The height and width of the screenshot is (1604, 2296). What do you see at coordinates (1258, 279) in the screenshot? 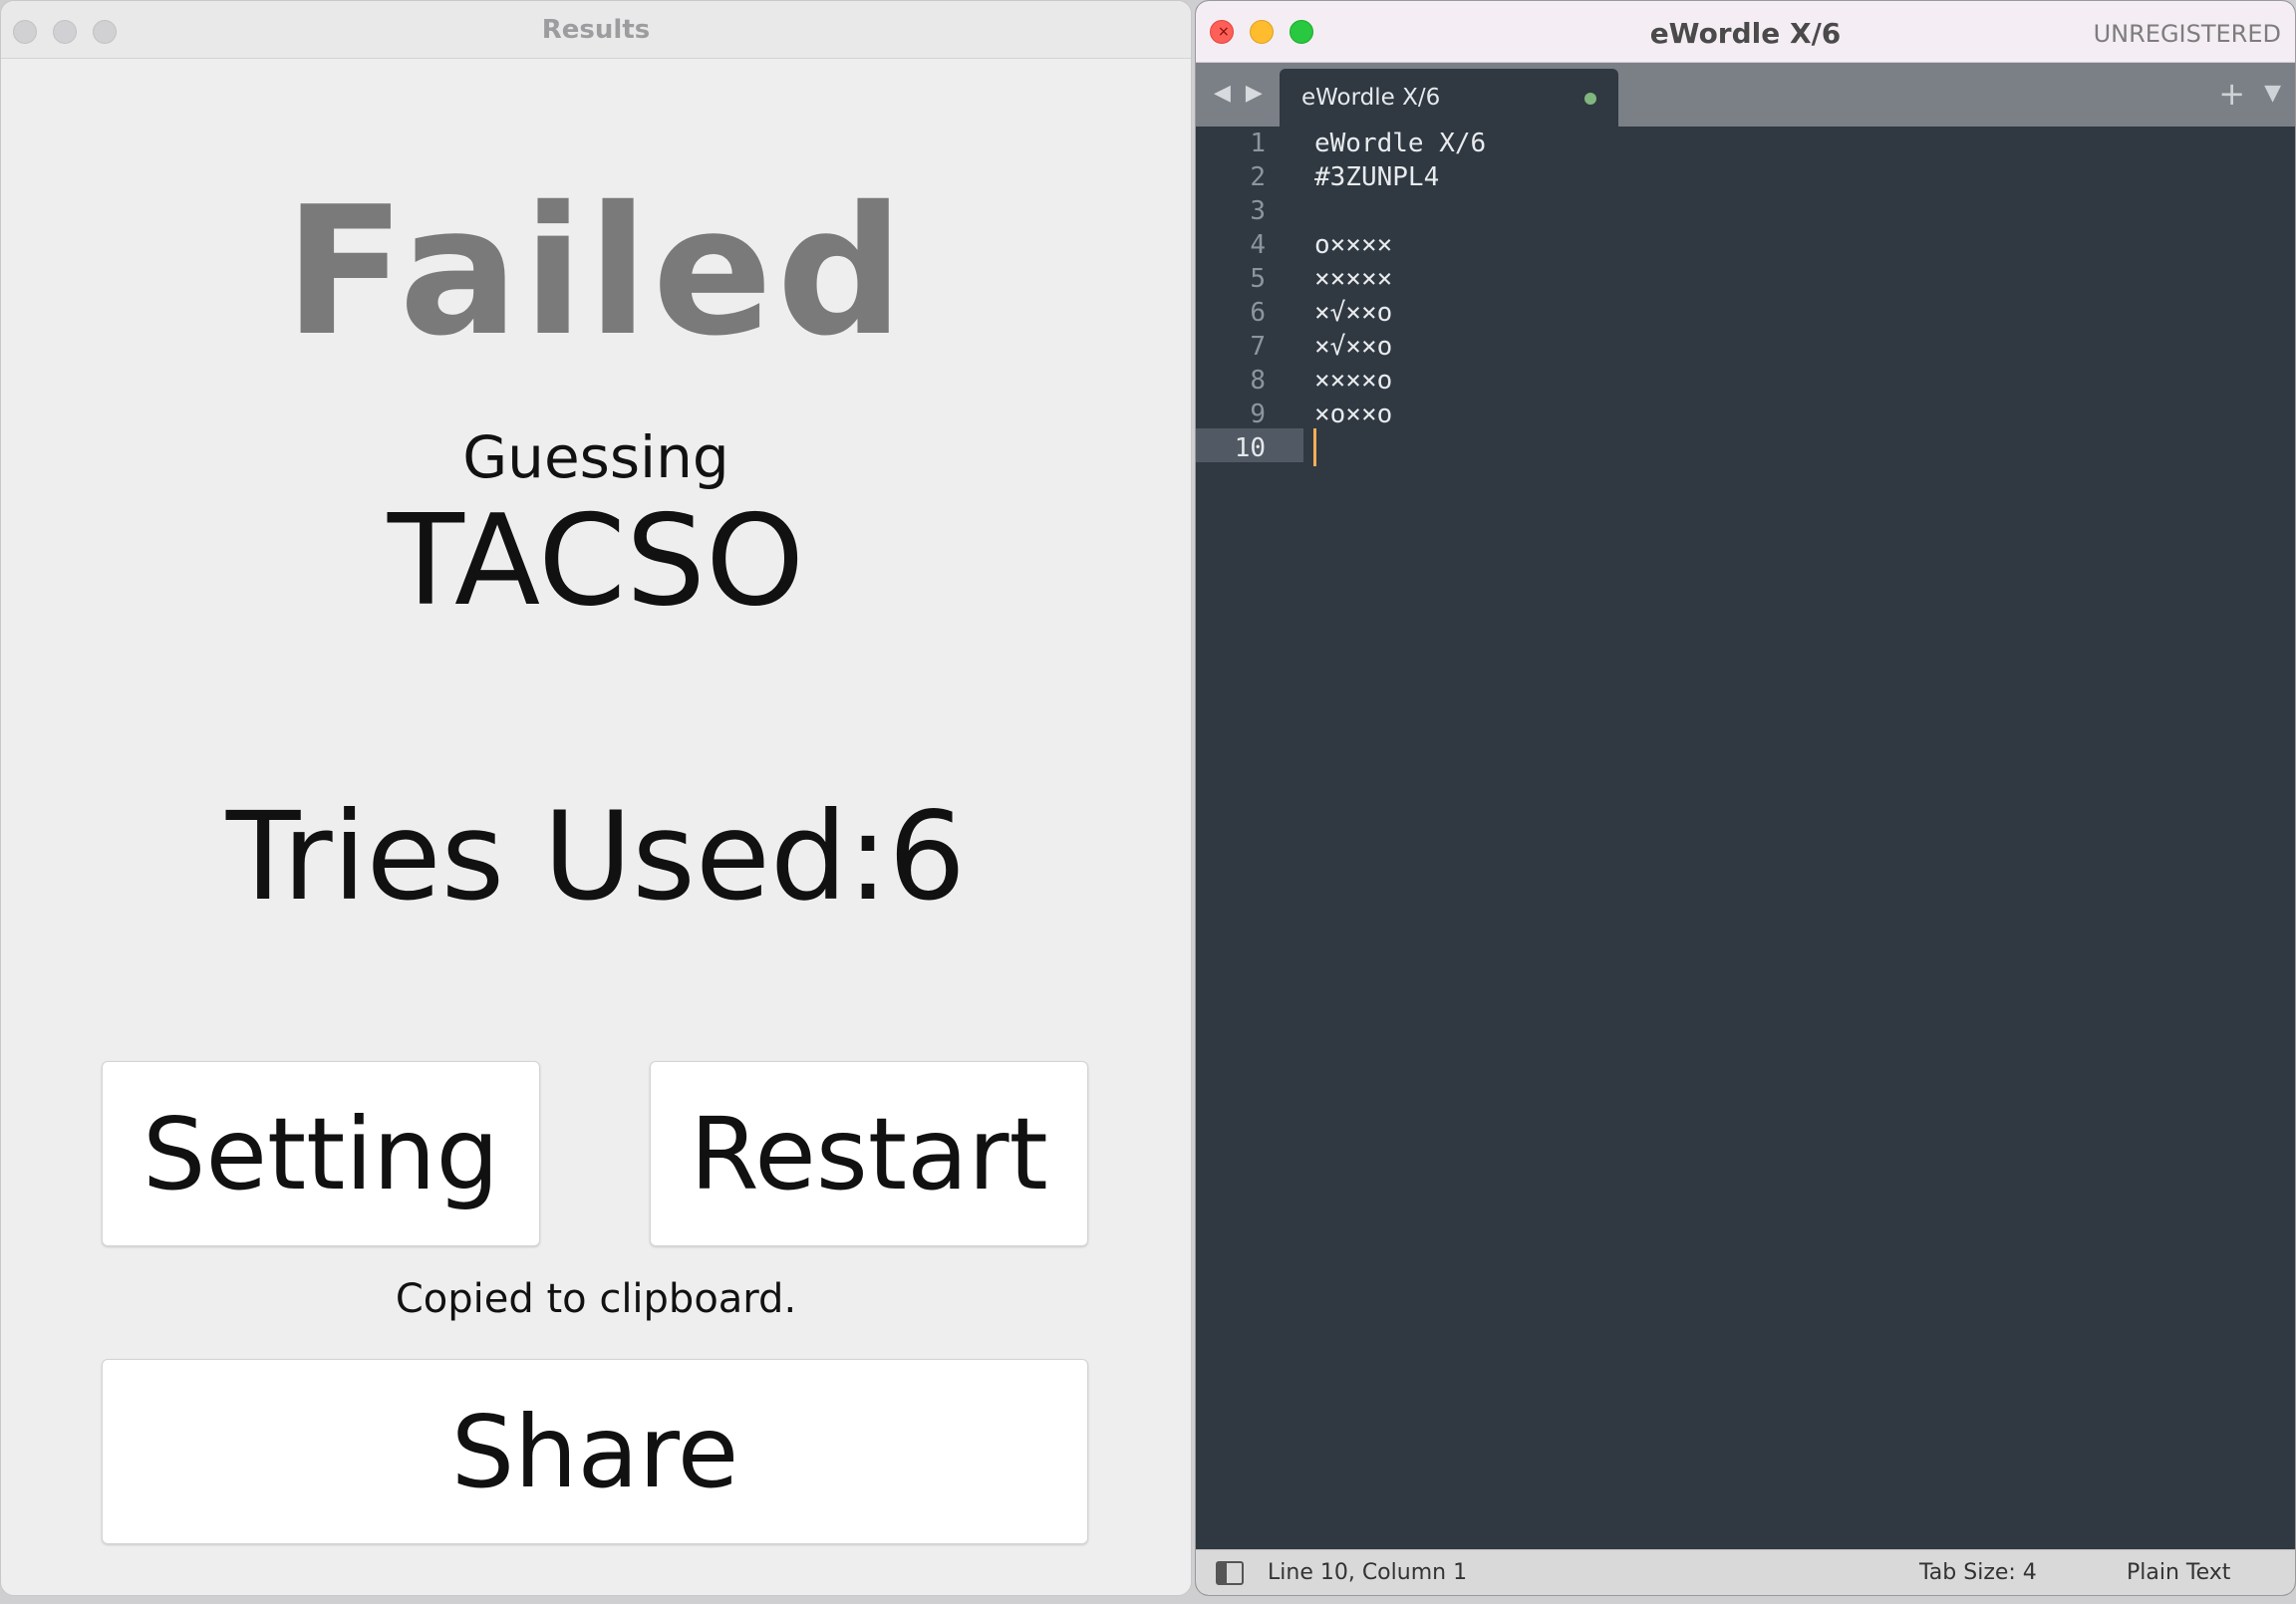
I see `line-number: 5` at bounding box center [1258, 279].